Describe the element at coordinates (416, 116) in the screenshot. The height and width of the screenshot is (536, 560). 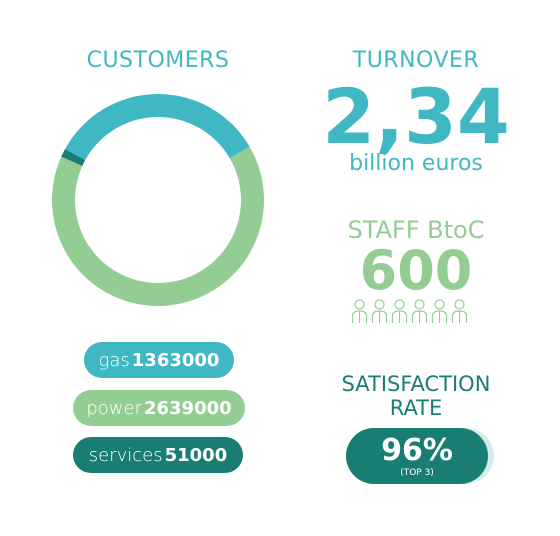
I see `turnover-value: 2,34` at that location.